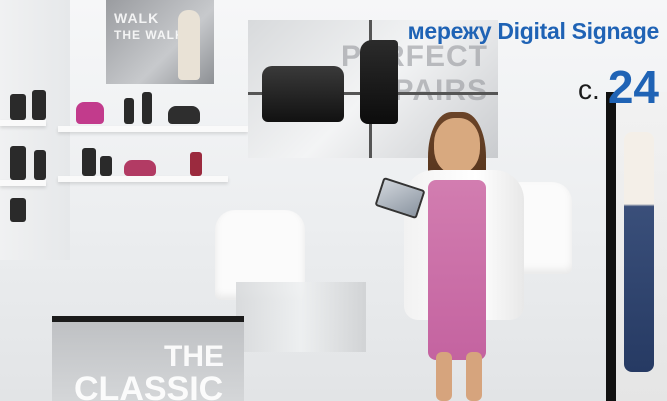  I want to click on page-reference: с. 24, so click(618, 87).